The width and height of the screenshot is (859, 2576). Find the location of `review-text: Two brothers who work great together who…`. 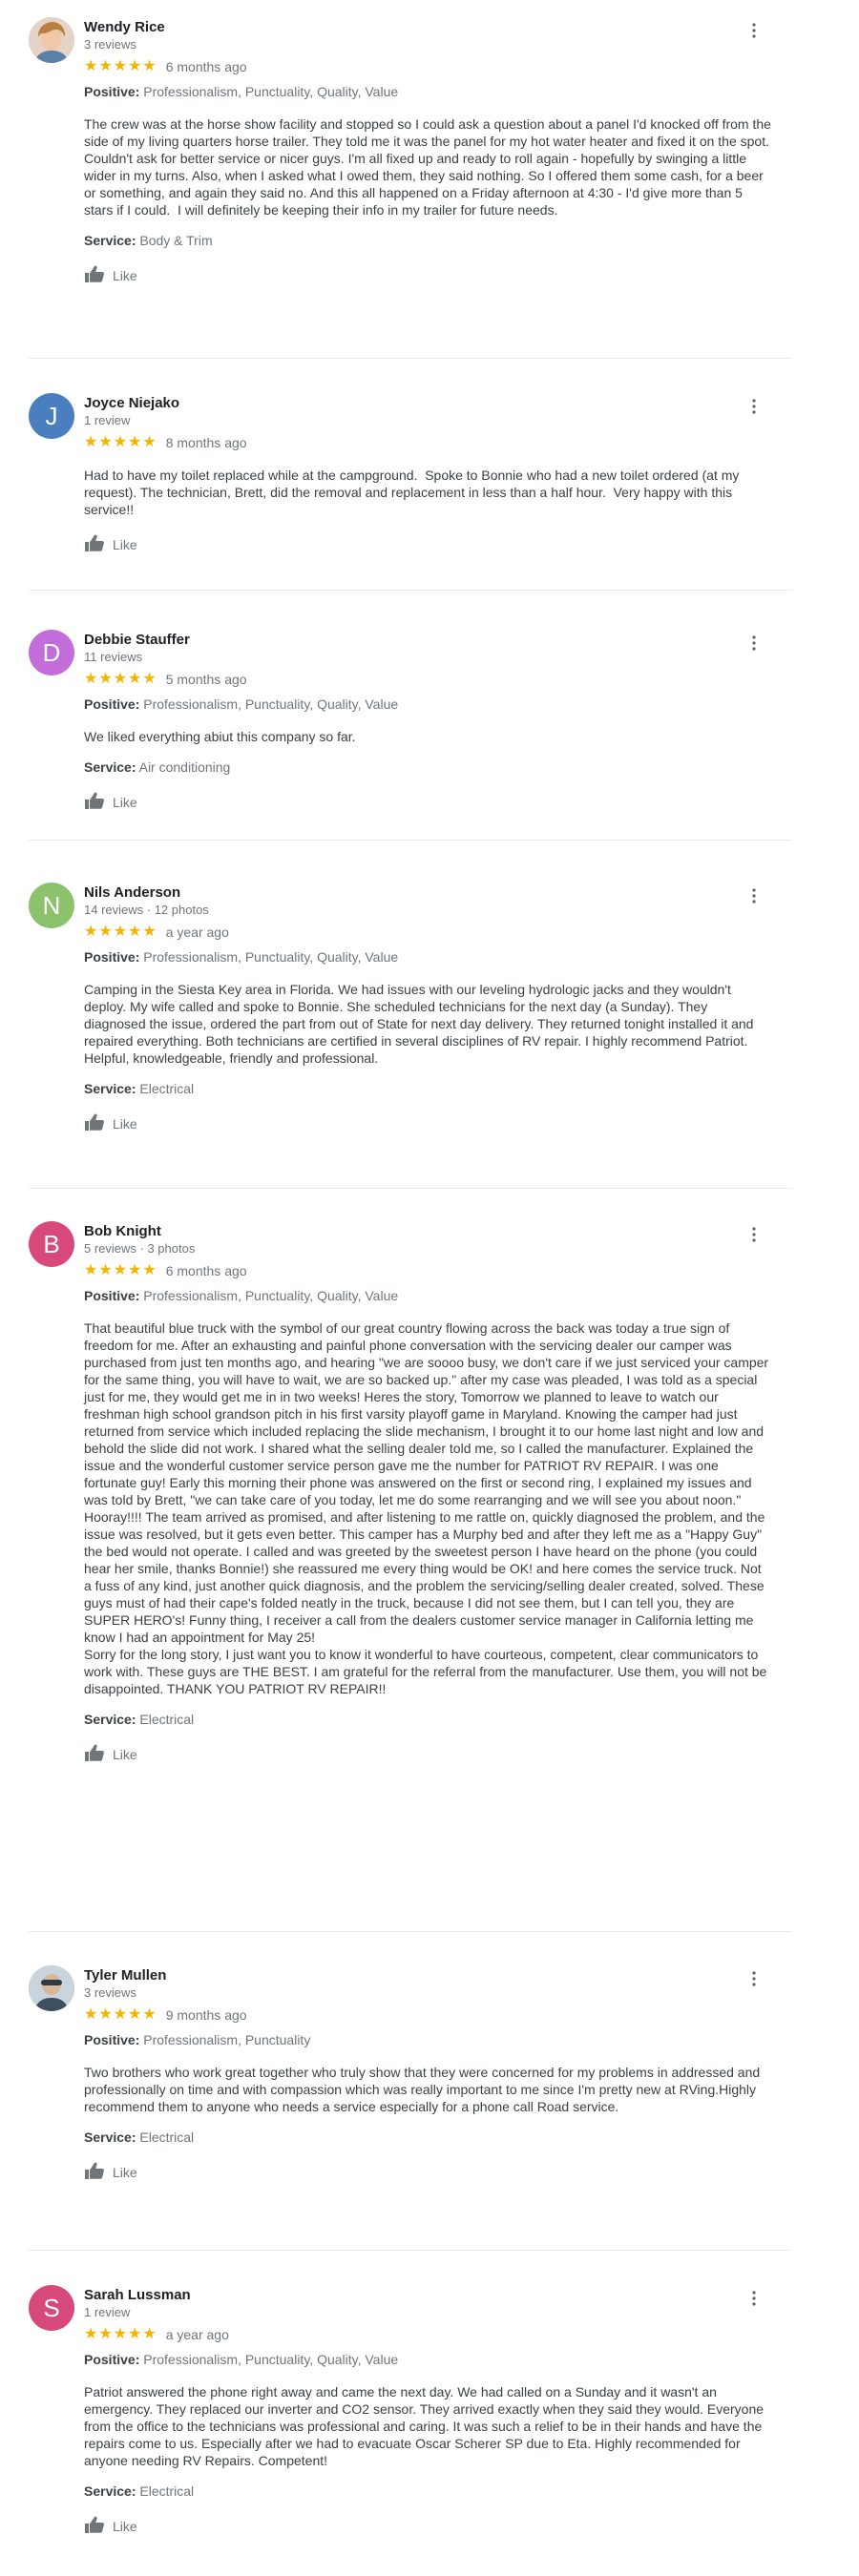

review-text: Two brothers who work great together who… is located at coordinates (424, 2089).